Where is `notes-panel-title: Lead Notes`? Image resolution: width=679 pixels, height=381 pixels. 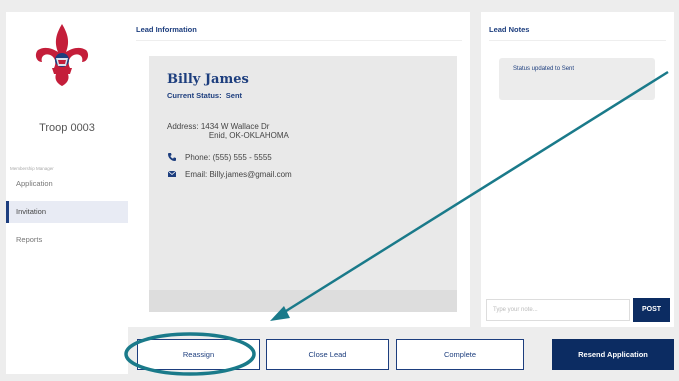 notes-panel-title: Lead Notes is located at coordinates (509, 29).